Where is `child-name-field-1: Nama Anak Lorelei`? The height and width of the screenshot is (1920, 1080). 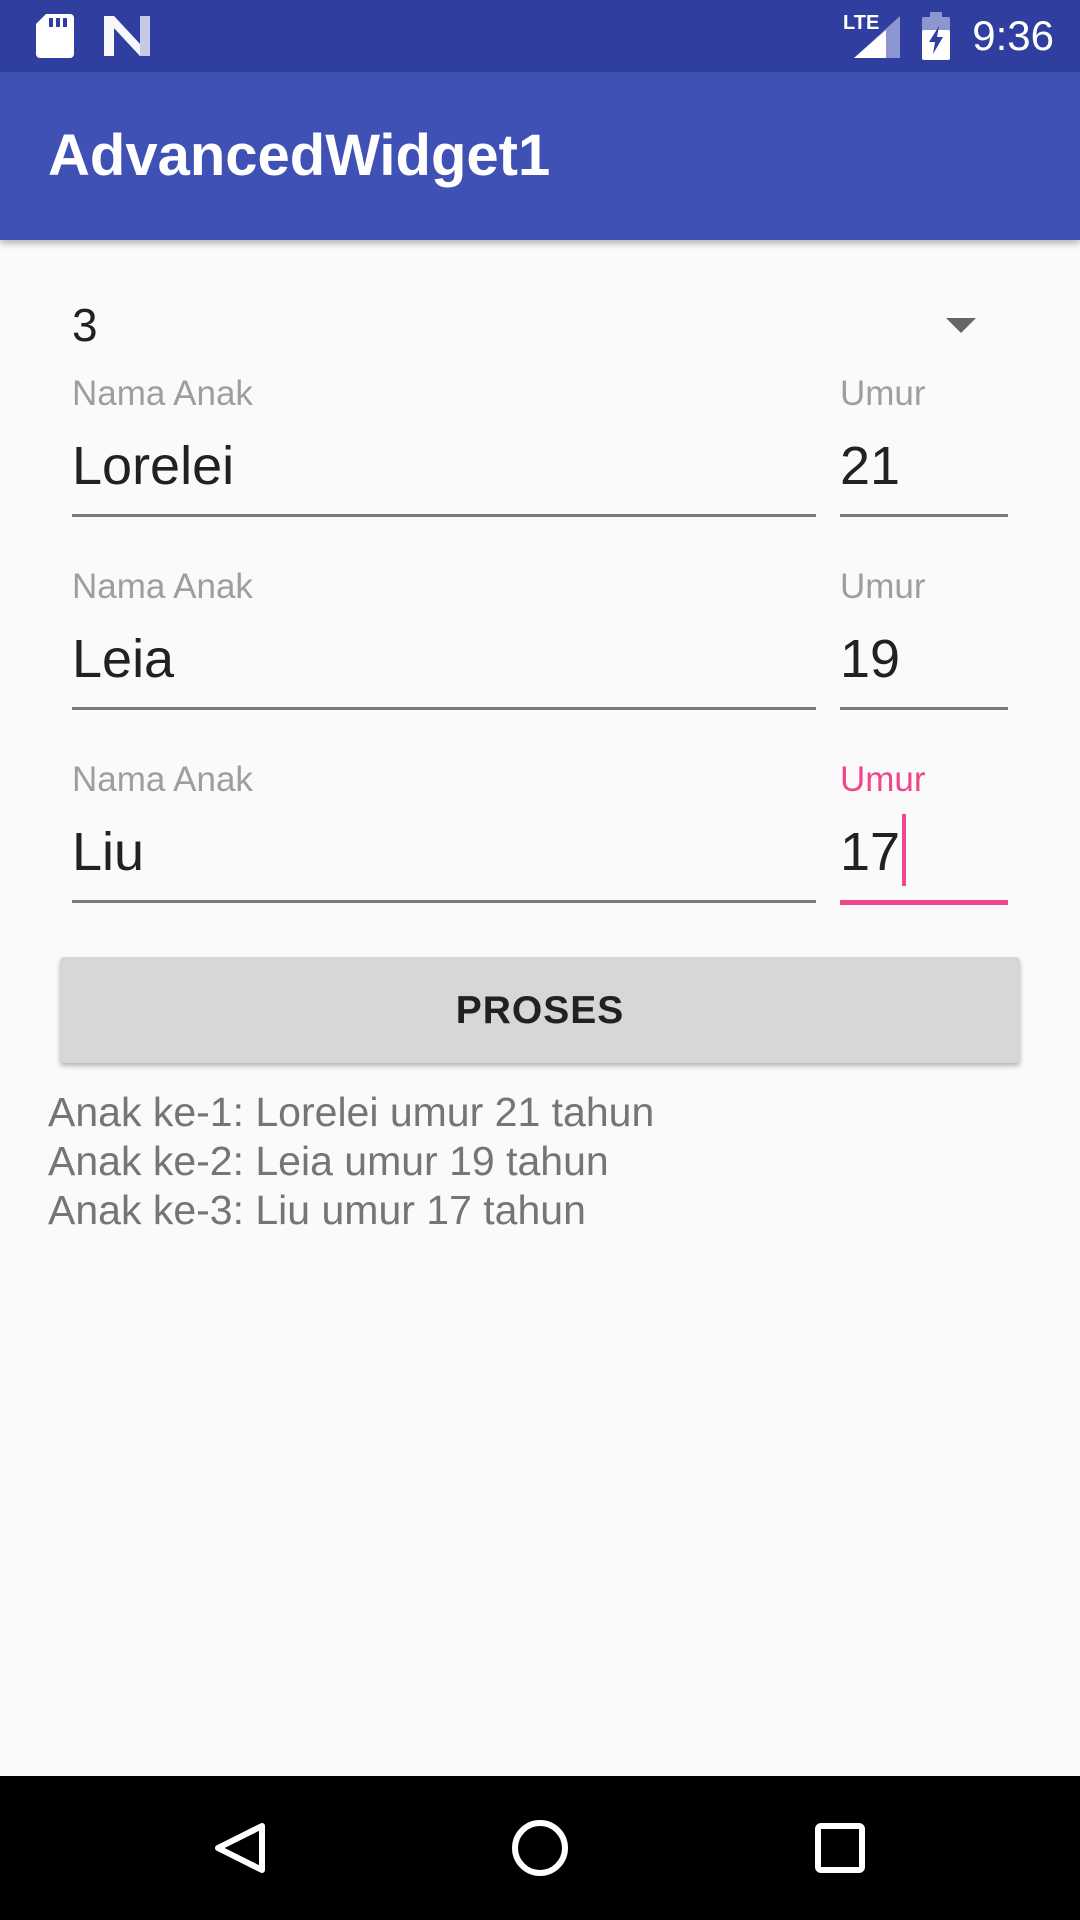 child-name-field-1: Nama Anak Lorelei is located at coordinates (444, 449).